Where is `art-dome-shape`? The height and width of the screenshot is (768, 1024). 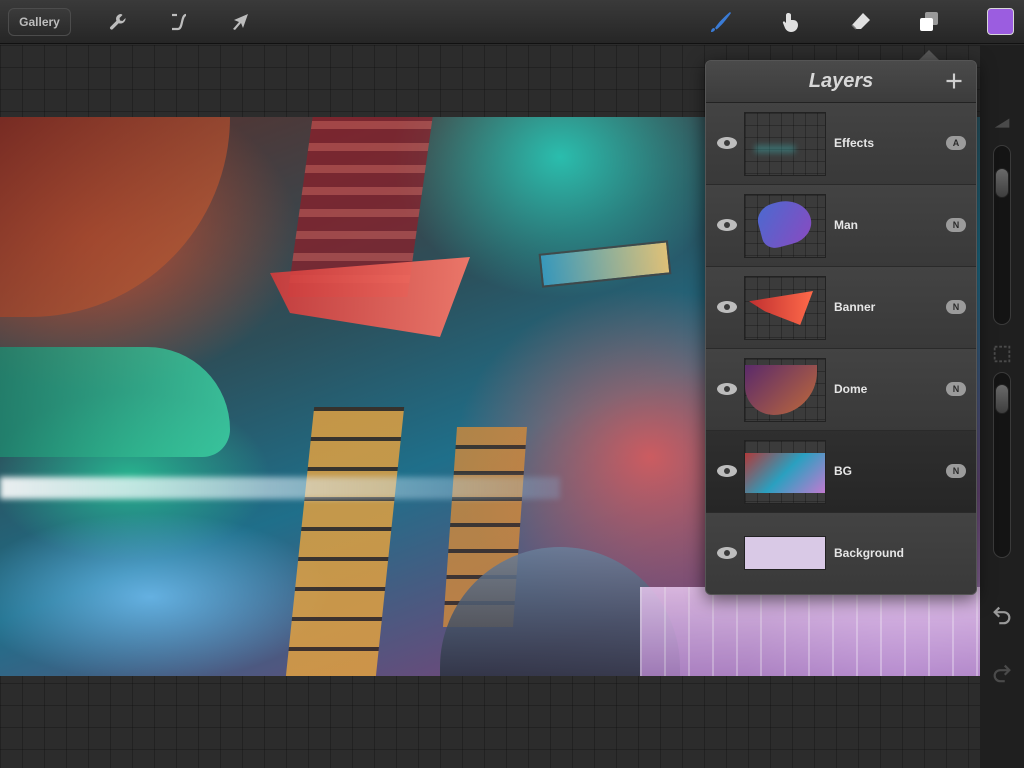 art-dome-shape is located at coordinates (115, 217).